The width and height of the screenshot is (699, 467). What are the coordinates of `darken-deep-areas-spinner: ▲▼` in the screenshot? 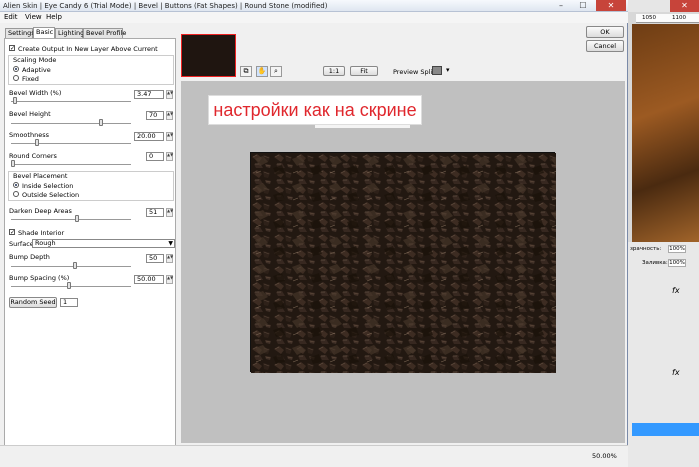 It's located at (169, 212).